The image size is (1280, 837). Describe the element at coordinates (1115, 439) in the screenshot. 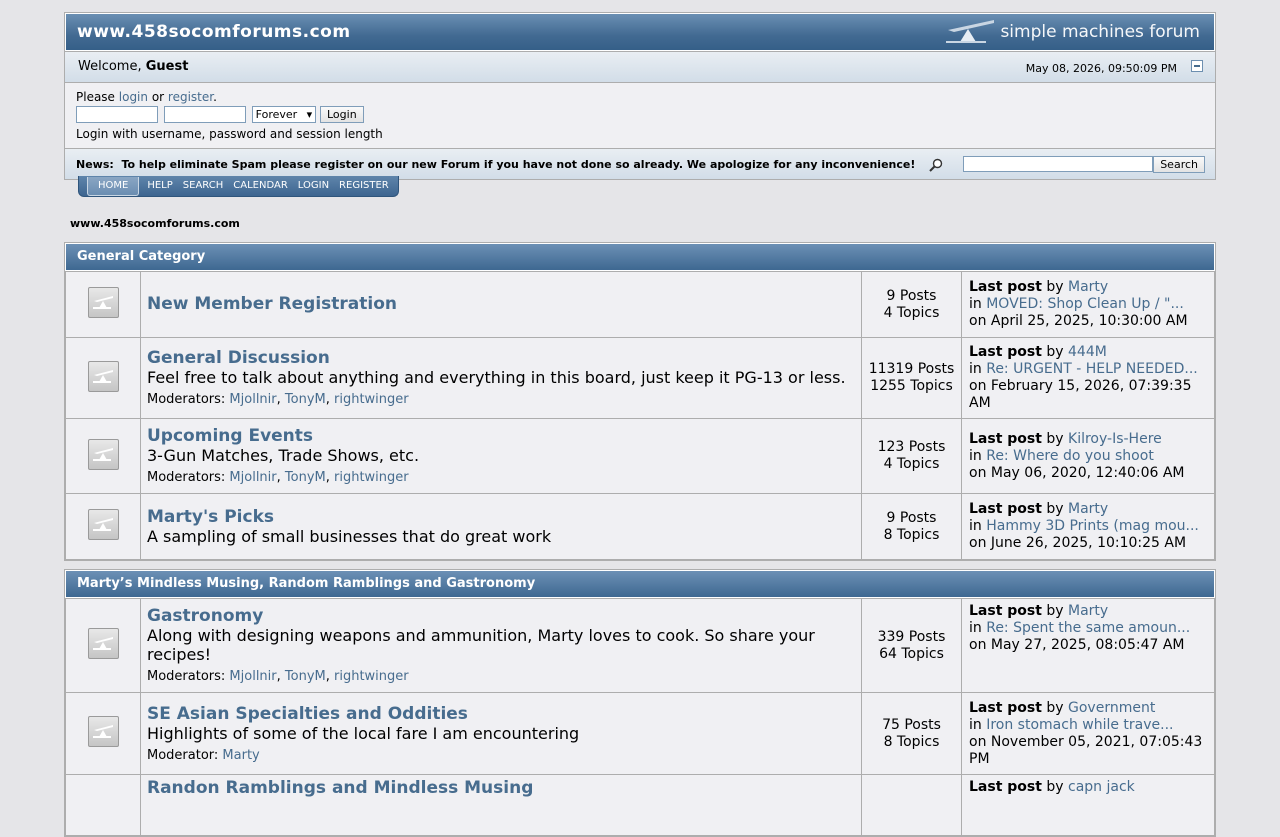

I see `last-post-user: Kilroy-Is-Here` at that location.